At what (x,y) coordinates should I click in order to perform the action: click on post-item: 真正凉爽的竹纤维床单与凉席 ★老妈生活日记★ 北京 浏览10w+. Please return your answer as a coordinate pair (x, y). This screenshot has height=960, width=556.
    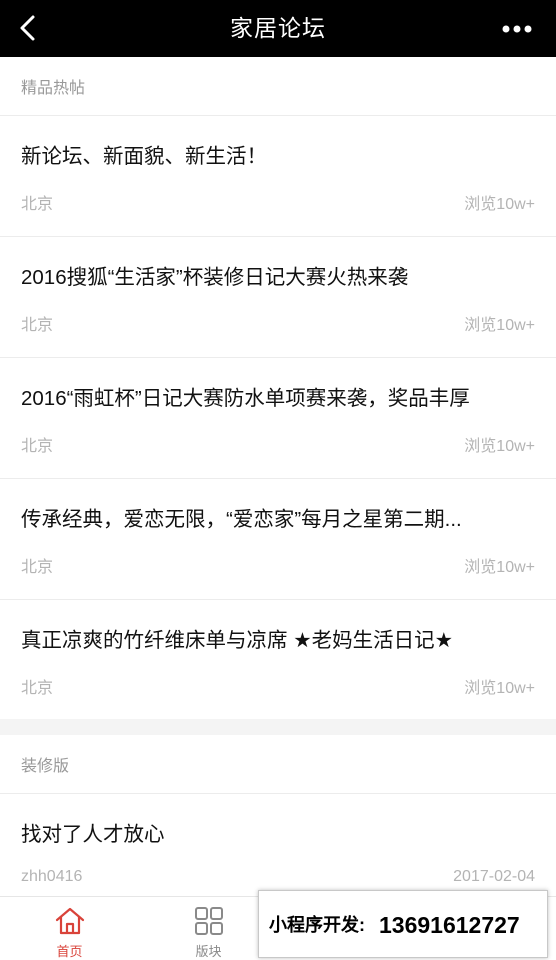
    Looking at the image, I should click on (278, 660).